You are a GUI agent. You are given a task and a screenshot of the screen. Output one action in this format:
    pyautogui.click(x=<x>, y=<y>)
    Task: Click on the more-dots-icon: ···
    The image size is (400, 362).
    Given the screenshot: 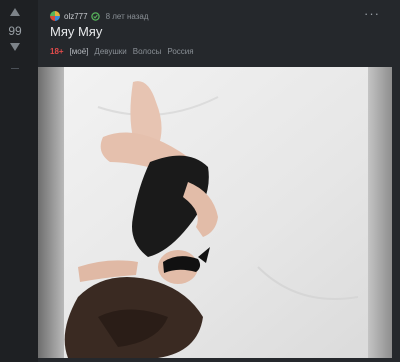 What is the action you would take?
    pyautogui.click(x=372, y=13)
    